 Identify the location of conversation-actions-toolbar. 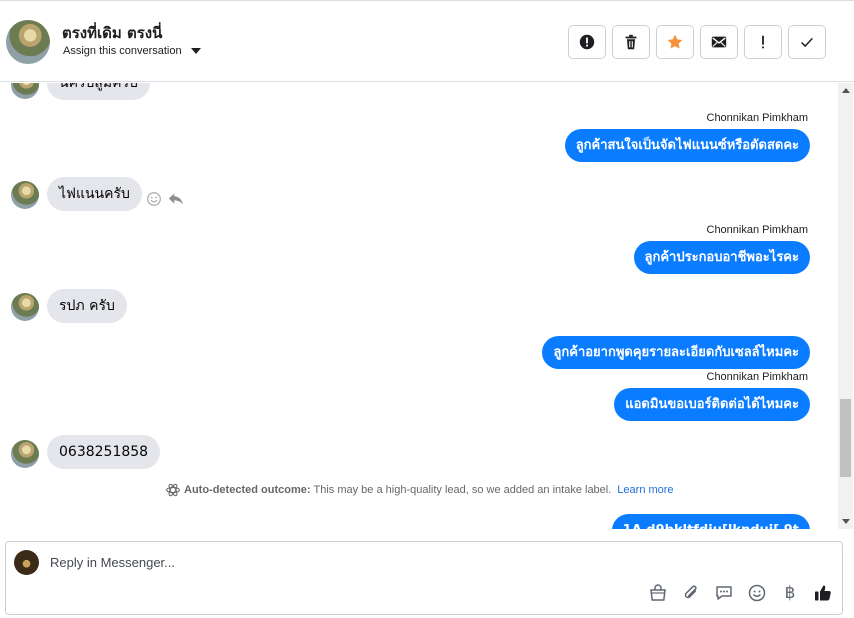
(697, 42).